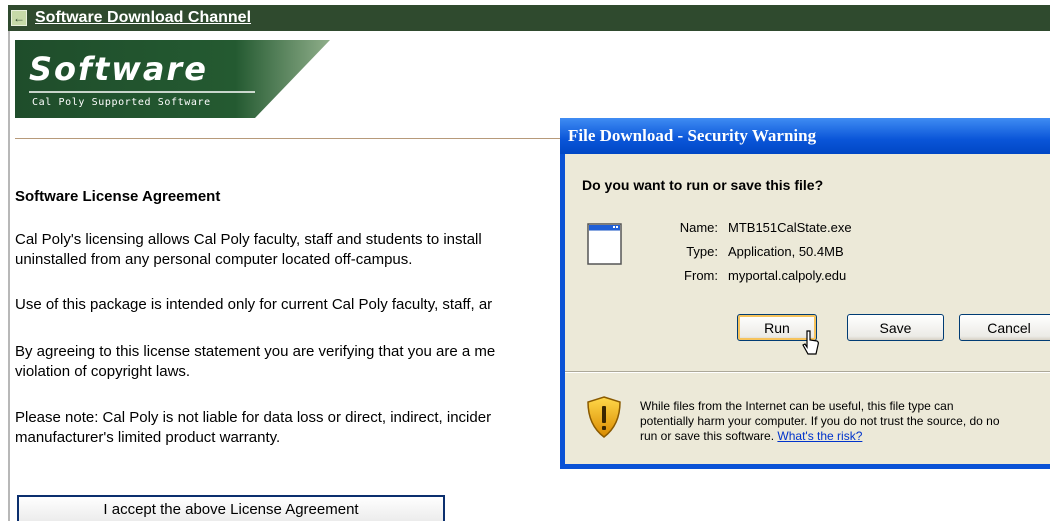  Describe the element at coordinates (702, 251) in the screenshot. I see `type-label: Type:` at that location.